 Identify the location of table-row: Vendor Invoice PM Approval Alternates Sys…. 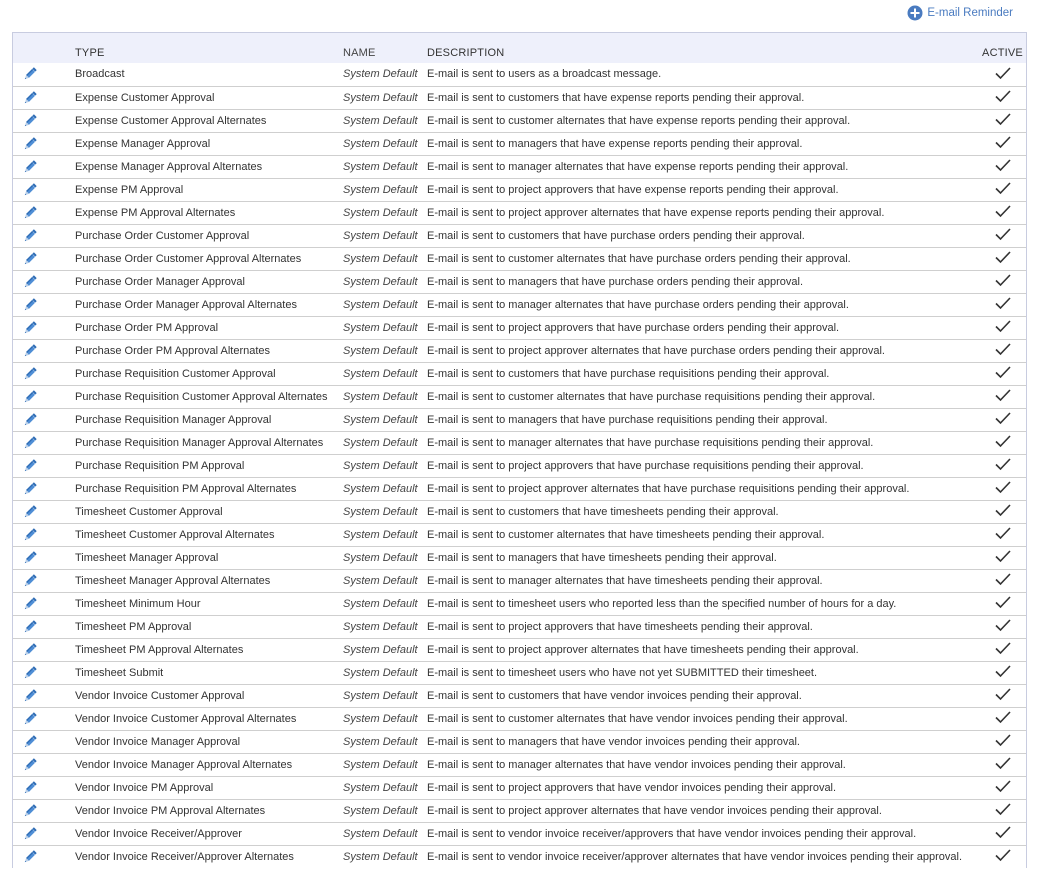
(519, 810).